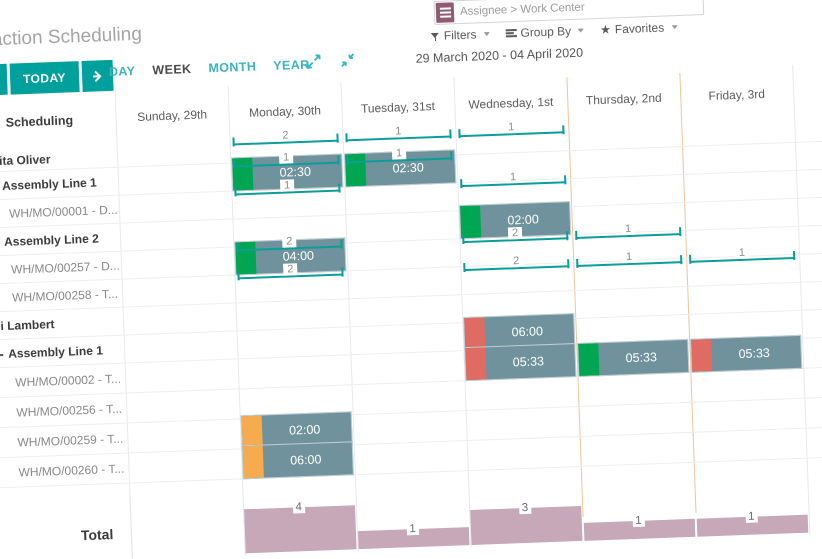 This screenshot has height=559, width=822. I want to click on search-facet: Assignee > Work Center, so click(522, 10).